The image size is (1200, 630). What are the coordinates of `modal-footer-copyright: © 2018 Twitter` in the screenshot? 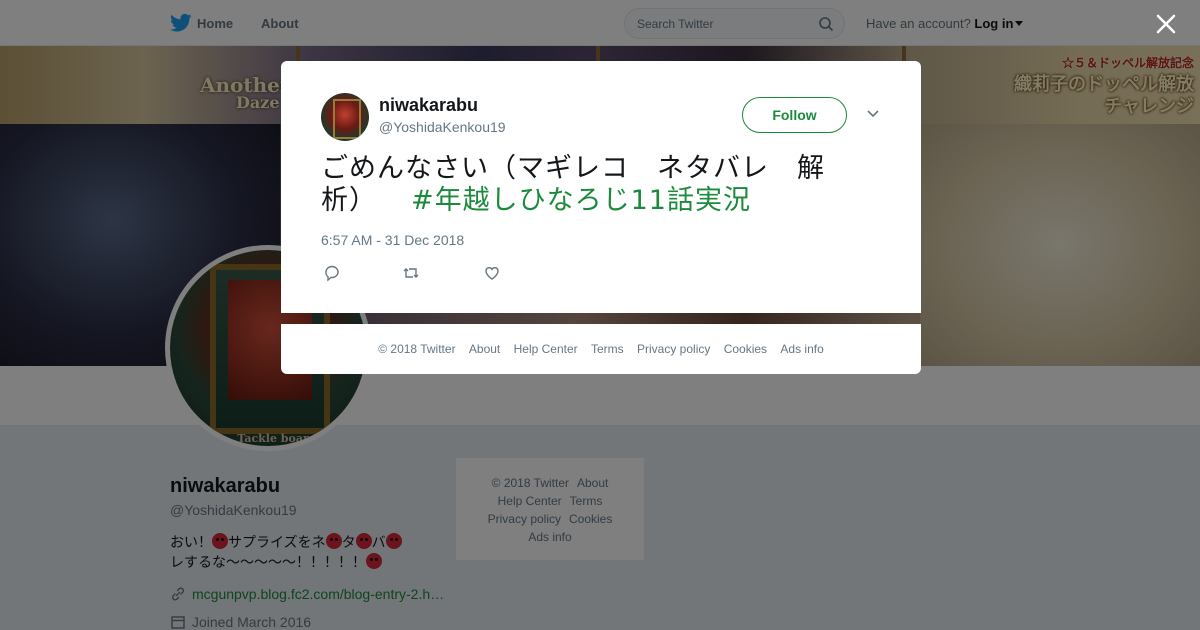 It's located at (417, 349).